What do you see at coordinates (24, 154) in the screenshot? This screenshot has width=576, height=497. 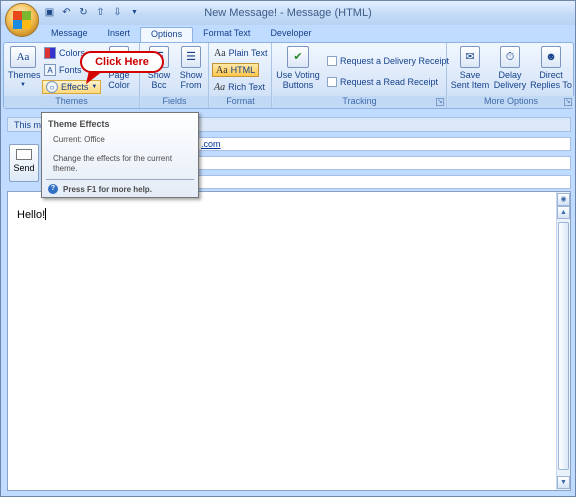 I see `send-envelope-icon` at bounding box center [24, 154].